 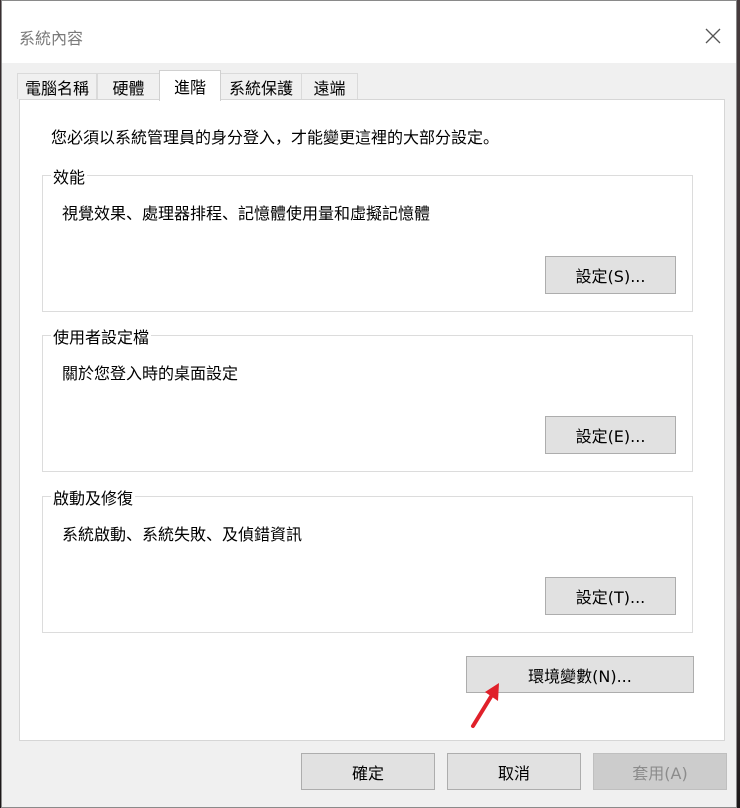 I want to click on admin-note: 您必須以系統管理員的身分登入，才能變更這裡的大部分設定。, so click(x=275, y=137).